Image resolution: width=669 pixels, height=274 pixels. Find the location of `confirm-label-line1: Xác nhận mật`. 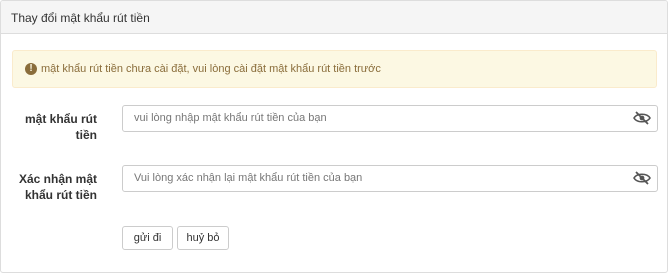

confirm-label-line1: Xác nhận mật is located at coordinates (57, 179).